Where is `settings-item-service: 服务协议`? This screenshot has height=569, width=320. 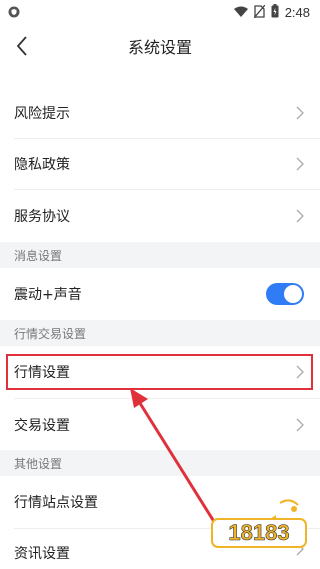
settings-item-service: 服务协议 is located at coordinates (160, 216).